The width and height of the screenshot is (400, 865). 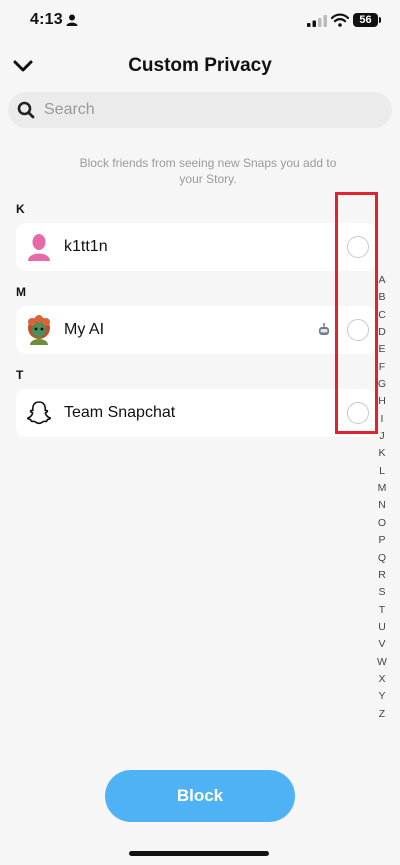 What do you see at coordinates (200, 65) in the screenshot?
I see `page-title: Custom Privacy` at bounding box center [200, 65].